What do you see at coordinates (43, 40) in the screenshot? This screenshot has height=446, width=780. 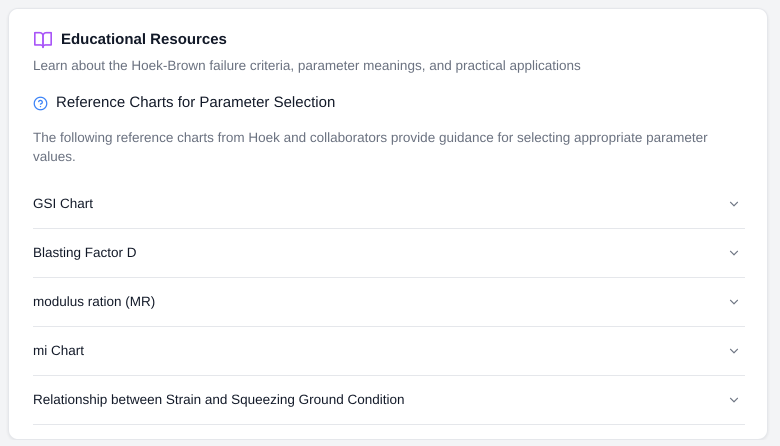 I see `book-icon` at bounding box center [43, 40].